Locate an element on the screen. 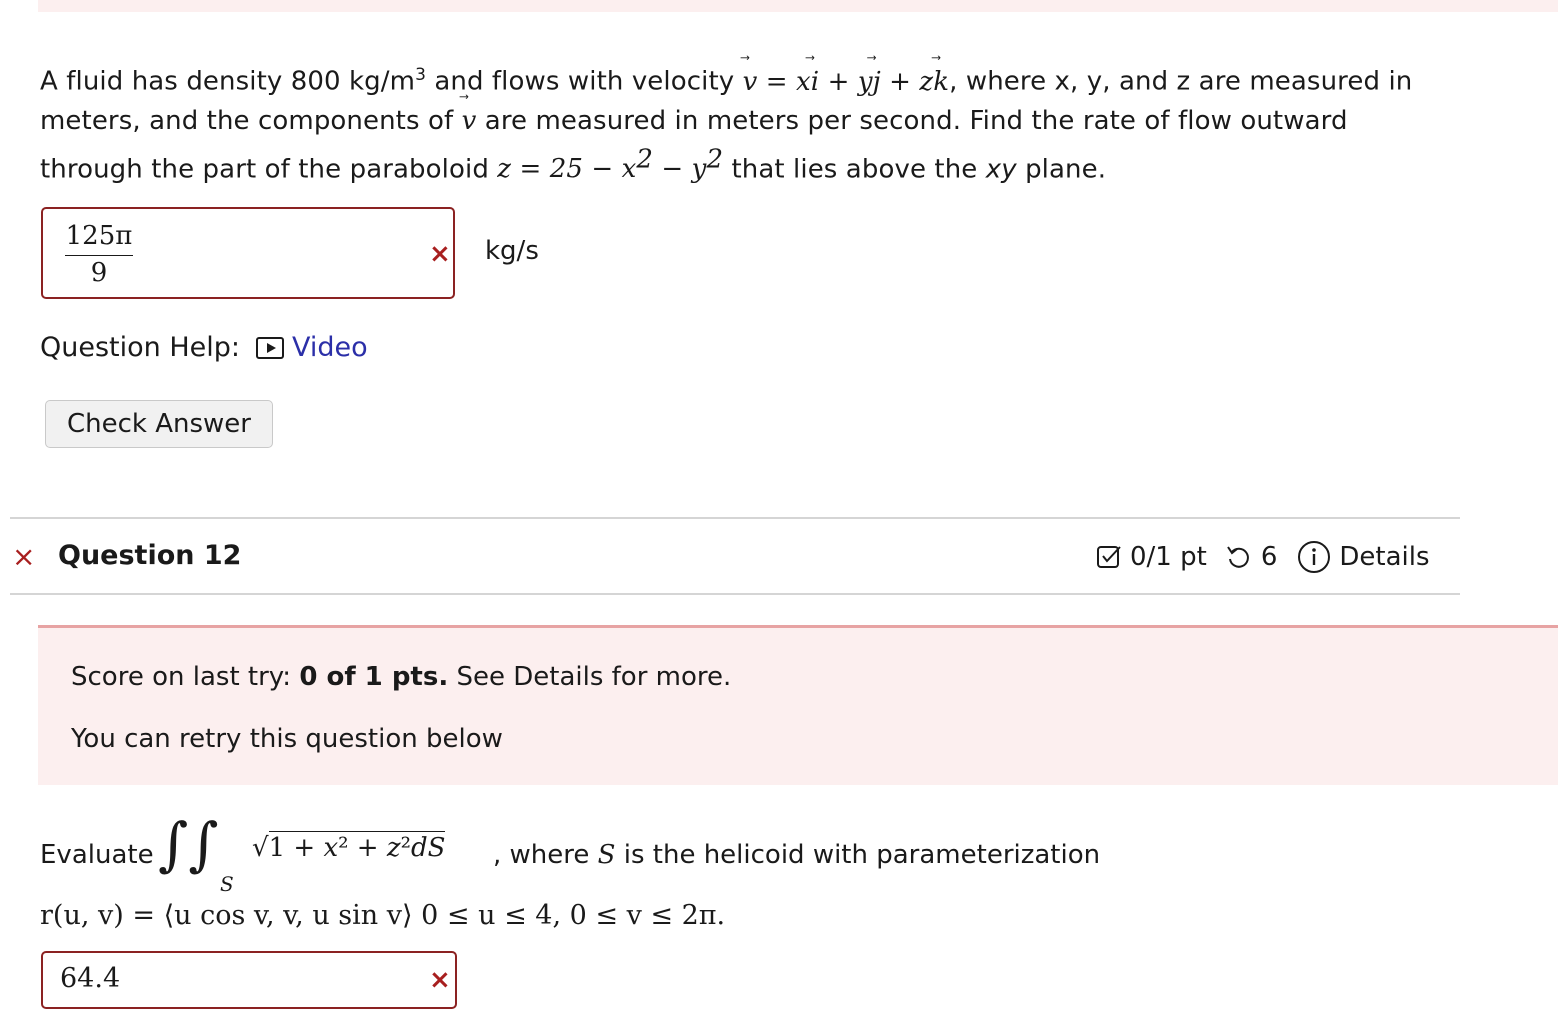  question-help-label: Question Help: is located at coordinates (140, 347).